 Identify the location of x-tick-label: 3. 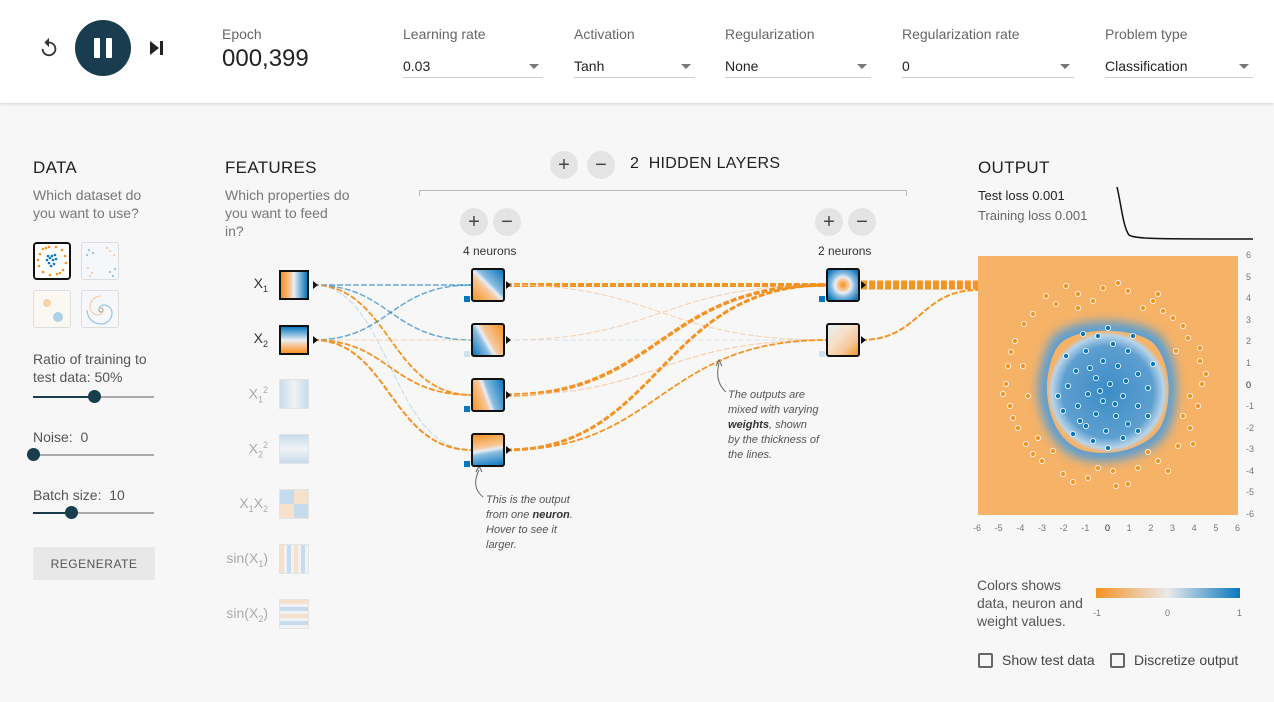
(1173, 528).